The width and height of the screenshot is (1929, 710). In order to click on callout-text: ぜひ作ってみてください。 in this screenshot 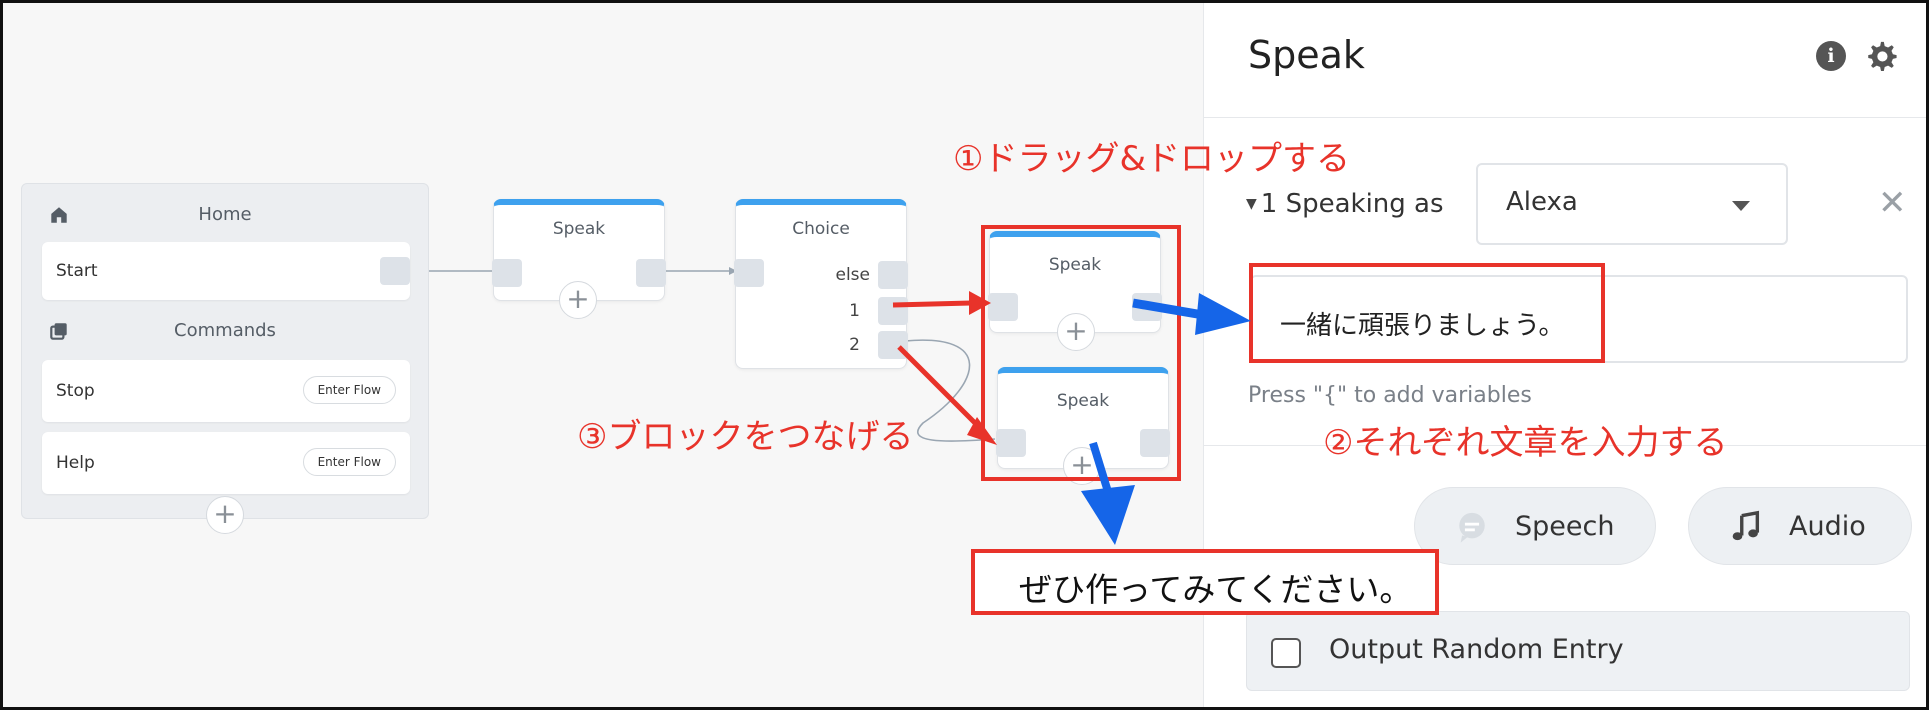, I will do `click(1216, 589)`.